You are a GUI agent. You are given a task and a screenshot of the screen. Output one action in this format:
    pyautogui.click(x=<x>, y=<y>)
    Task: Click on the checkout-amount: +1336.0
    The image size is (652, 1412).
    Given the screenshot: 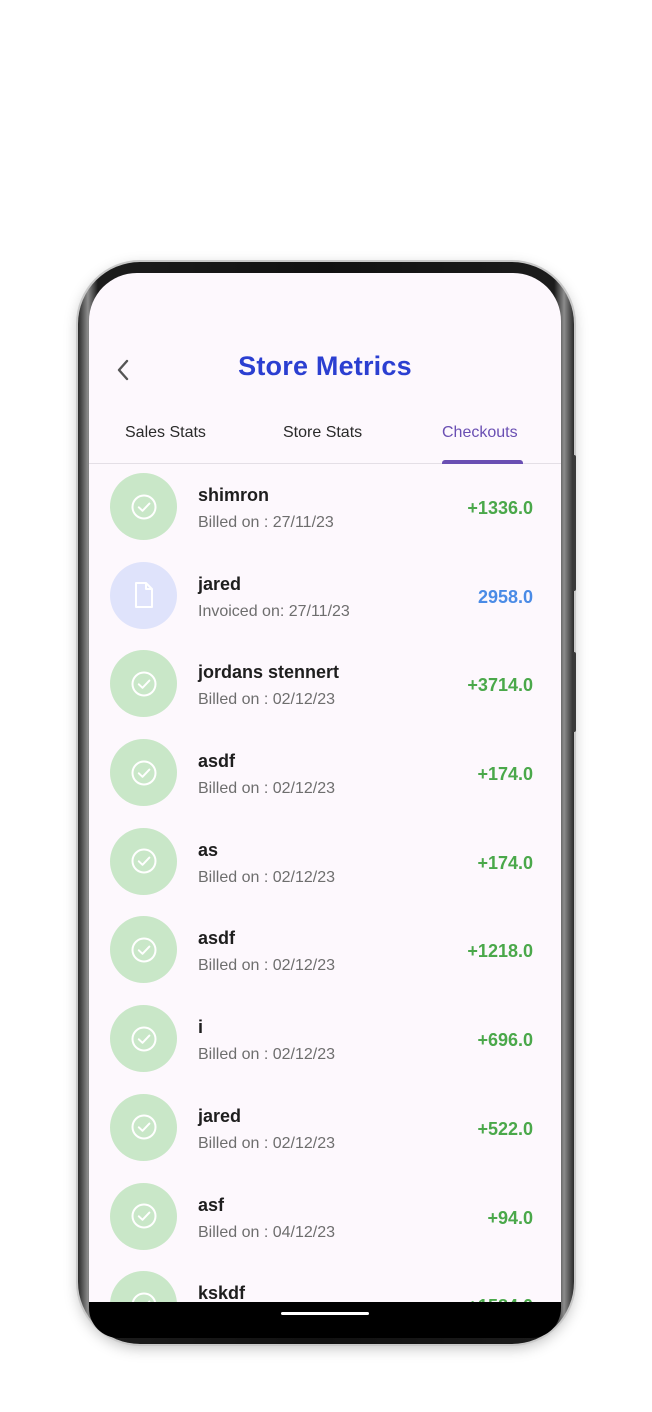 What is the action you would take?
    pyautogui.click(x=500, y=508)
    